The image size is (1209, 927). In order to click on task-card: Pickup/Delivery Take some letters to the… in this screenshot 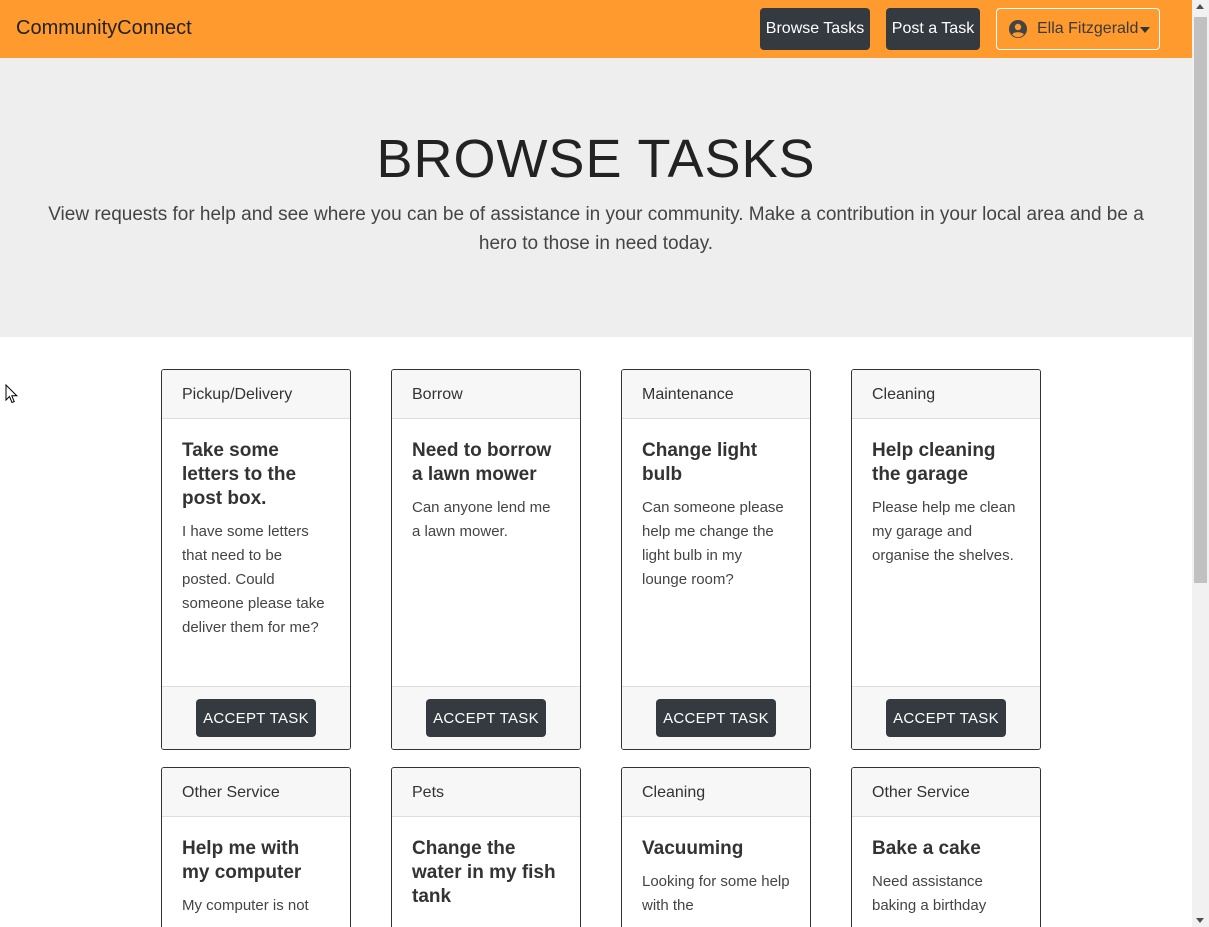, I will do `click(256, 559)`.